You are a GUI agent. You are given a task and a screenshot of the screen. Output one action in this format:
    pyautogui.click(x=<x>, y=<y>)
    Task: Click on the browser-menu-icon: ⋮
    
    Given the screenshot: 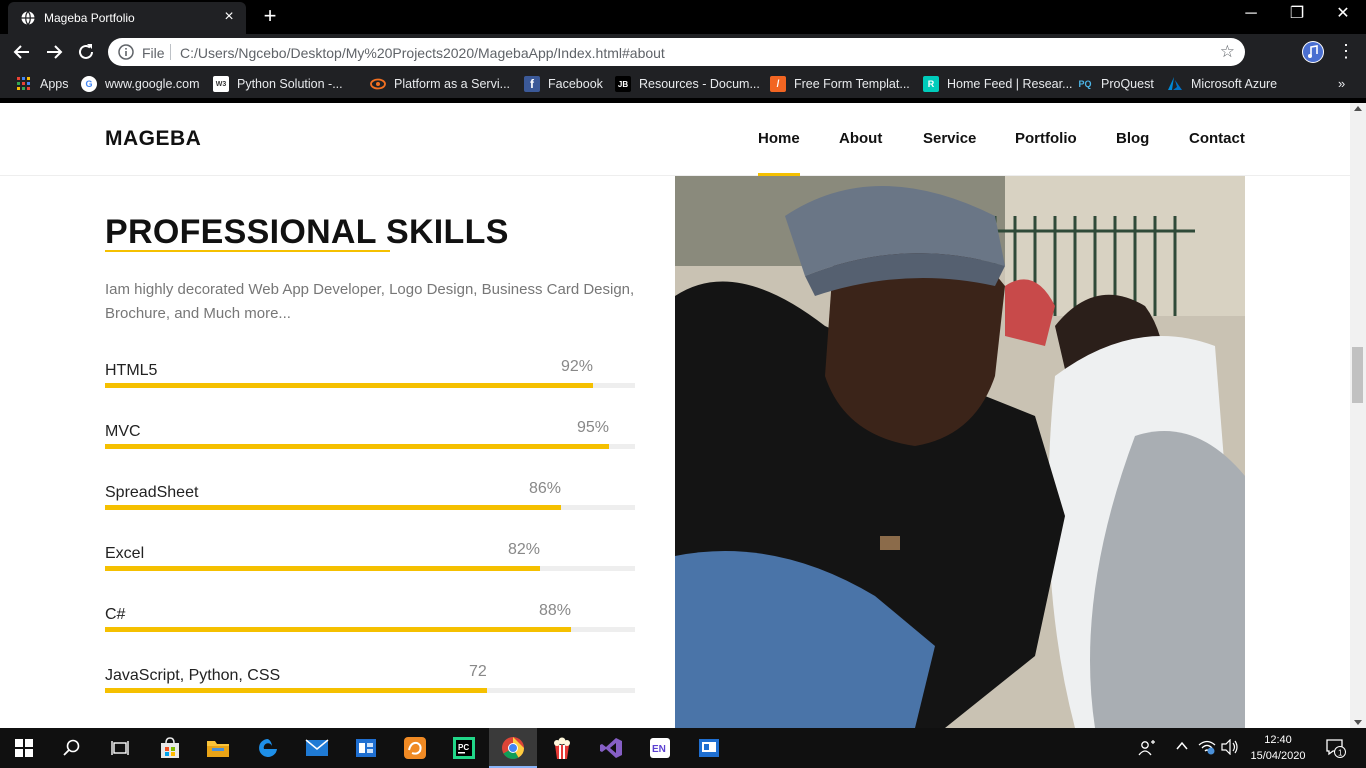 What is the action you would take?
    pyautogui.click(x=1346, y=51)
    